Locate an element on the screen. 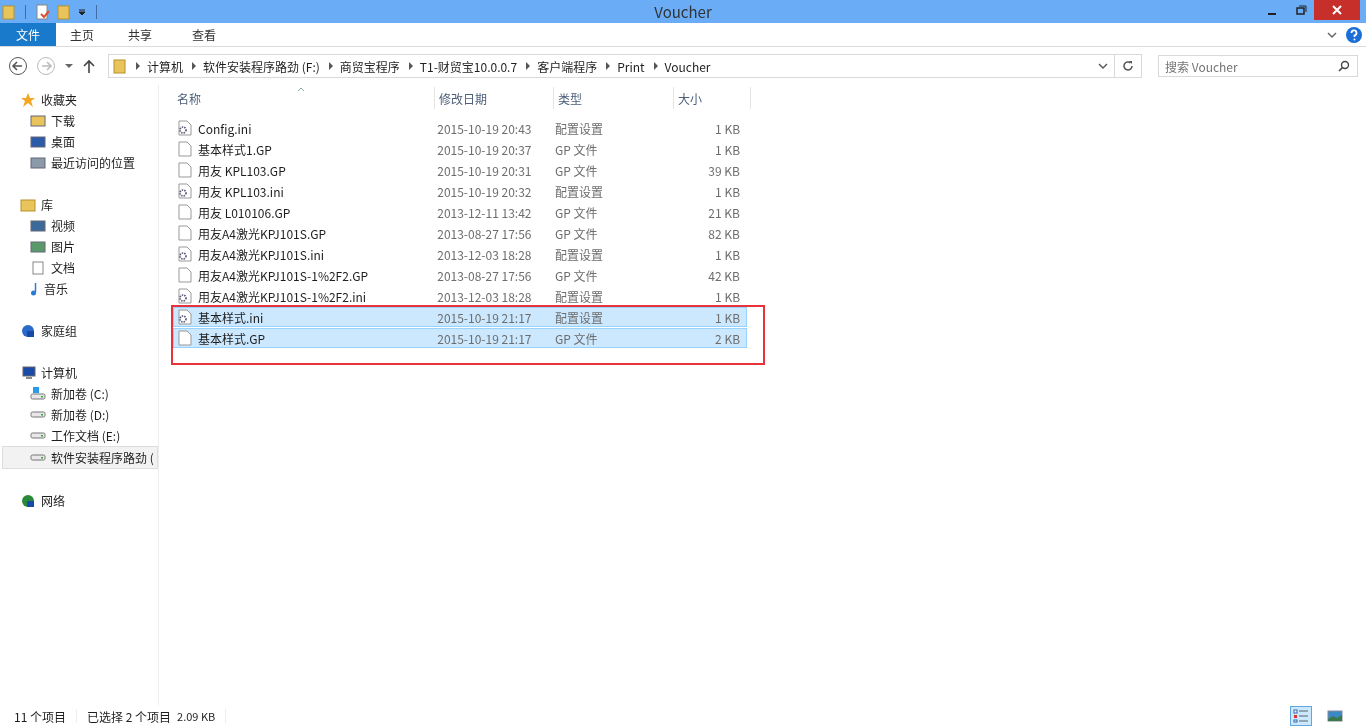 This screenshot has width=1366, height=727. table-cell-text: 82 KB is located at coordinates (724, 233).